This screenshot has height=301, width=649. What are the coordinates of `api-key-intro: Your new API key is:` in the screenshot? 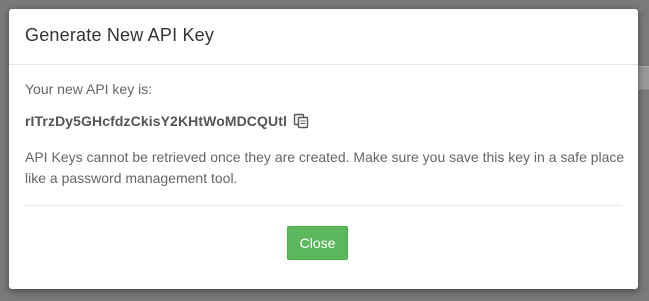 It's located at (89, 89).